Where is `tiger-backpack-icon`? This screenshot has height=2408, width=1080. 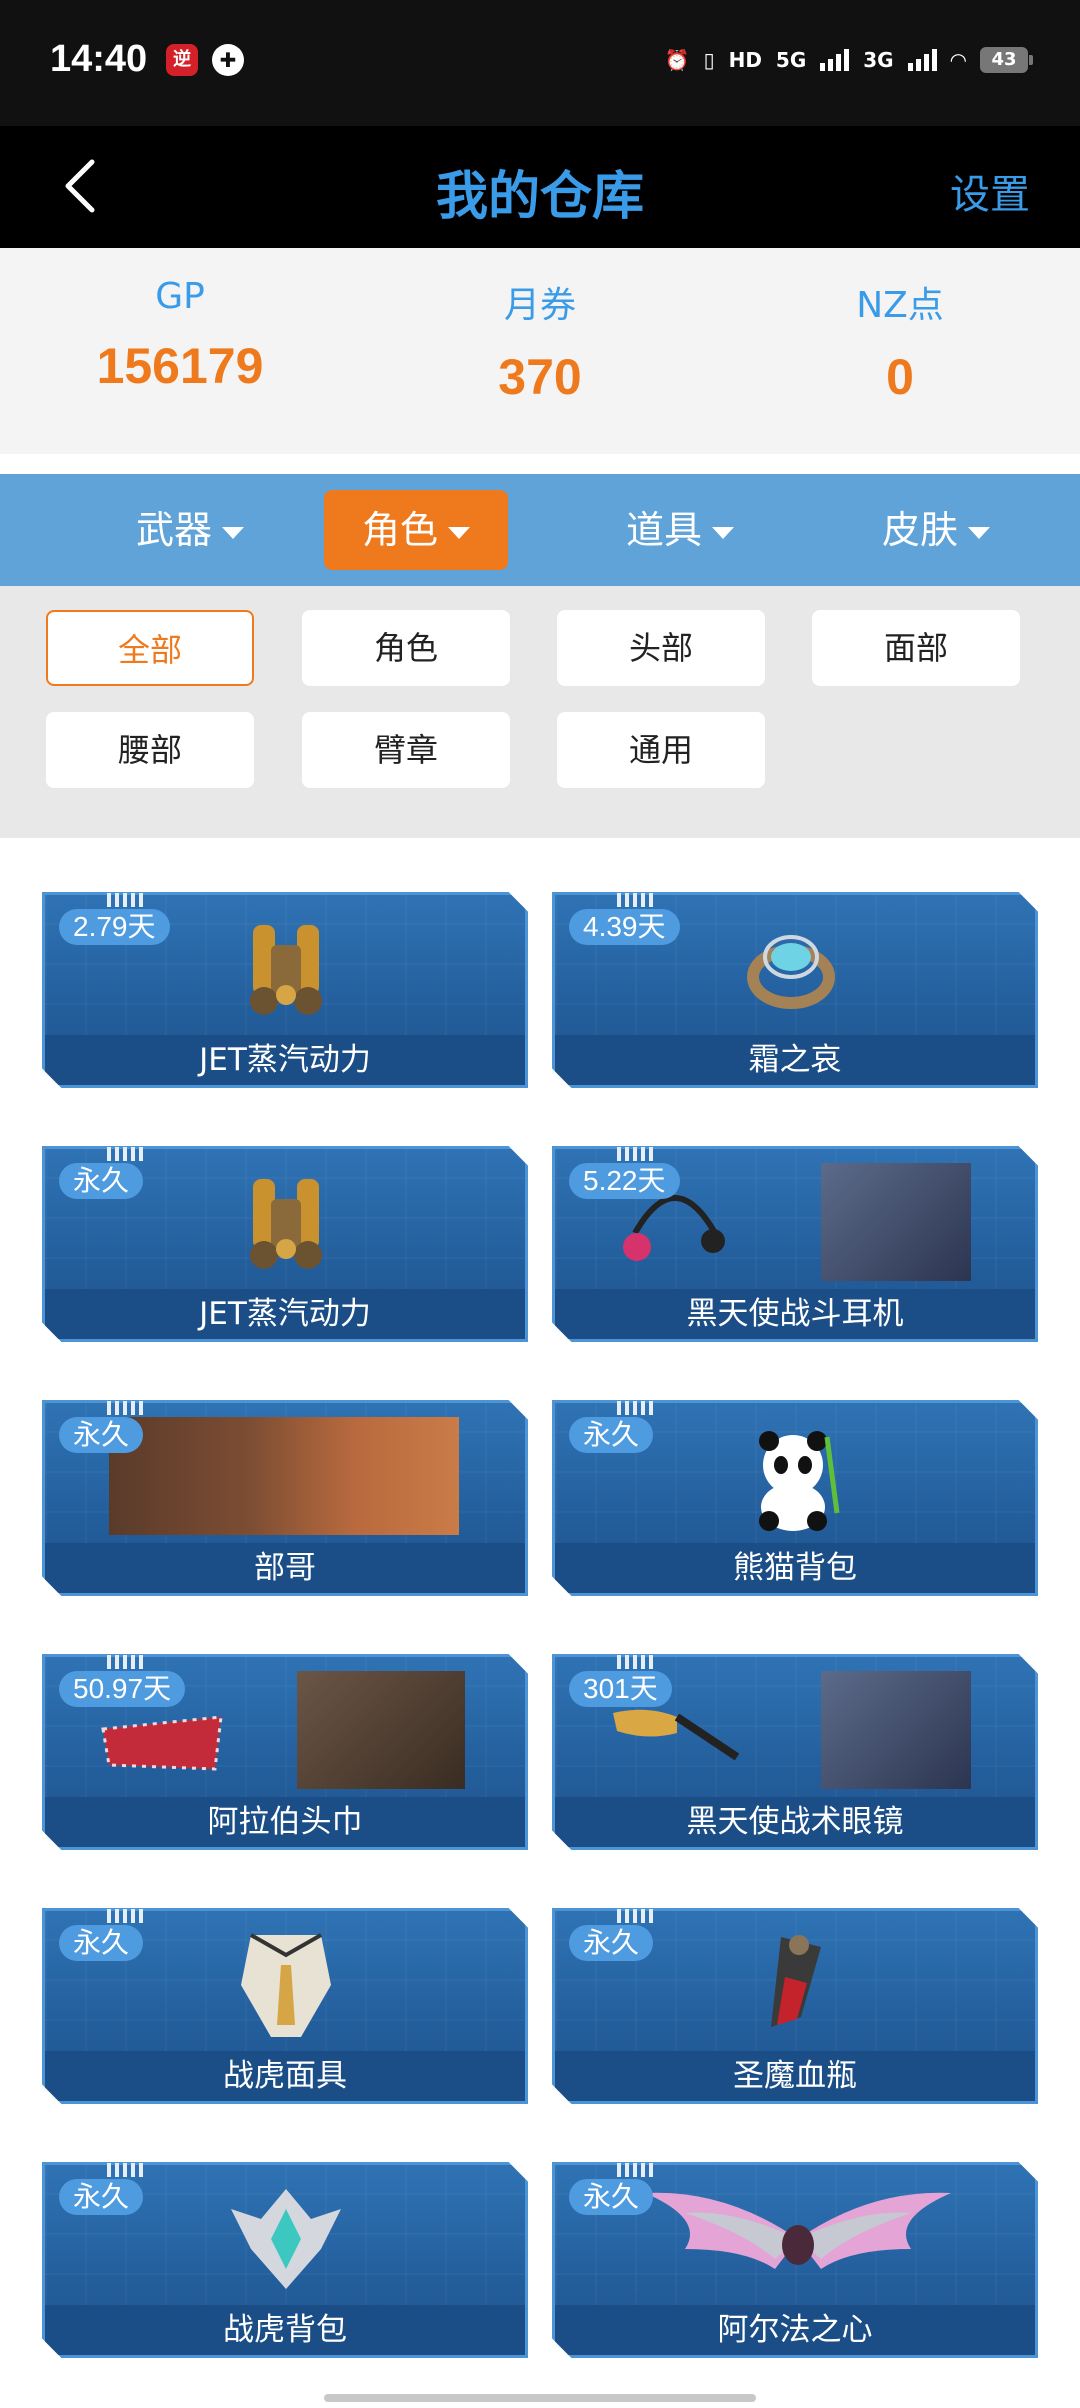 tiger-backpack-icon is located at coordinates (286, 2239).